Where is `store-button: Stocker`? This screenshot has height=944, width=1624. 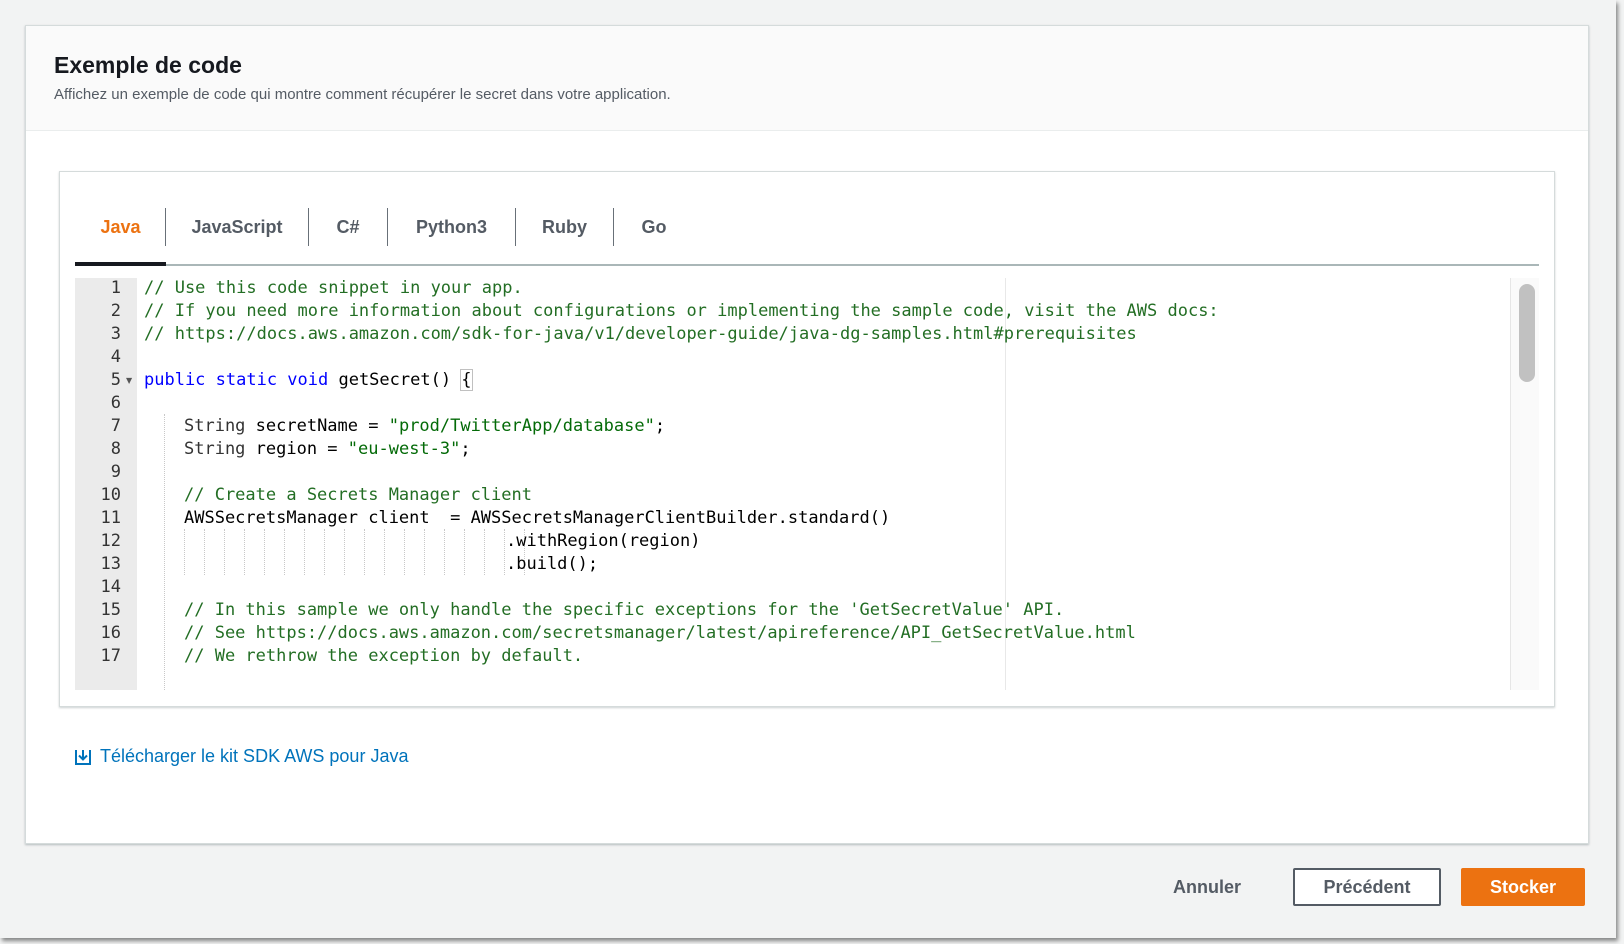
store-button: Stocker is located at coordinates (1523, 887).